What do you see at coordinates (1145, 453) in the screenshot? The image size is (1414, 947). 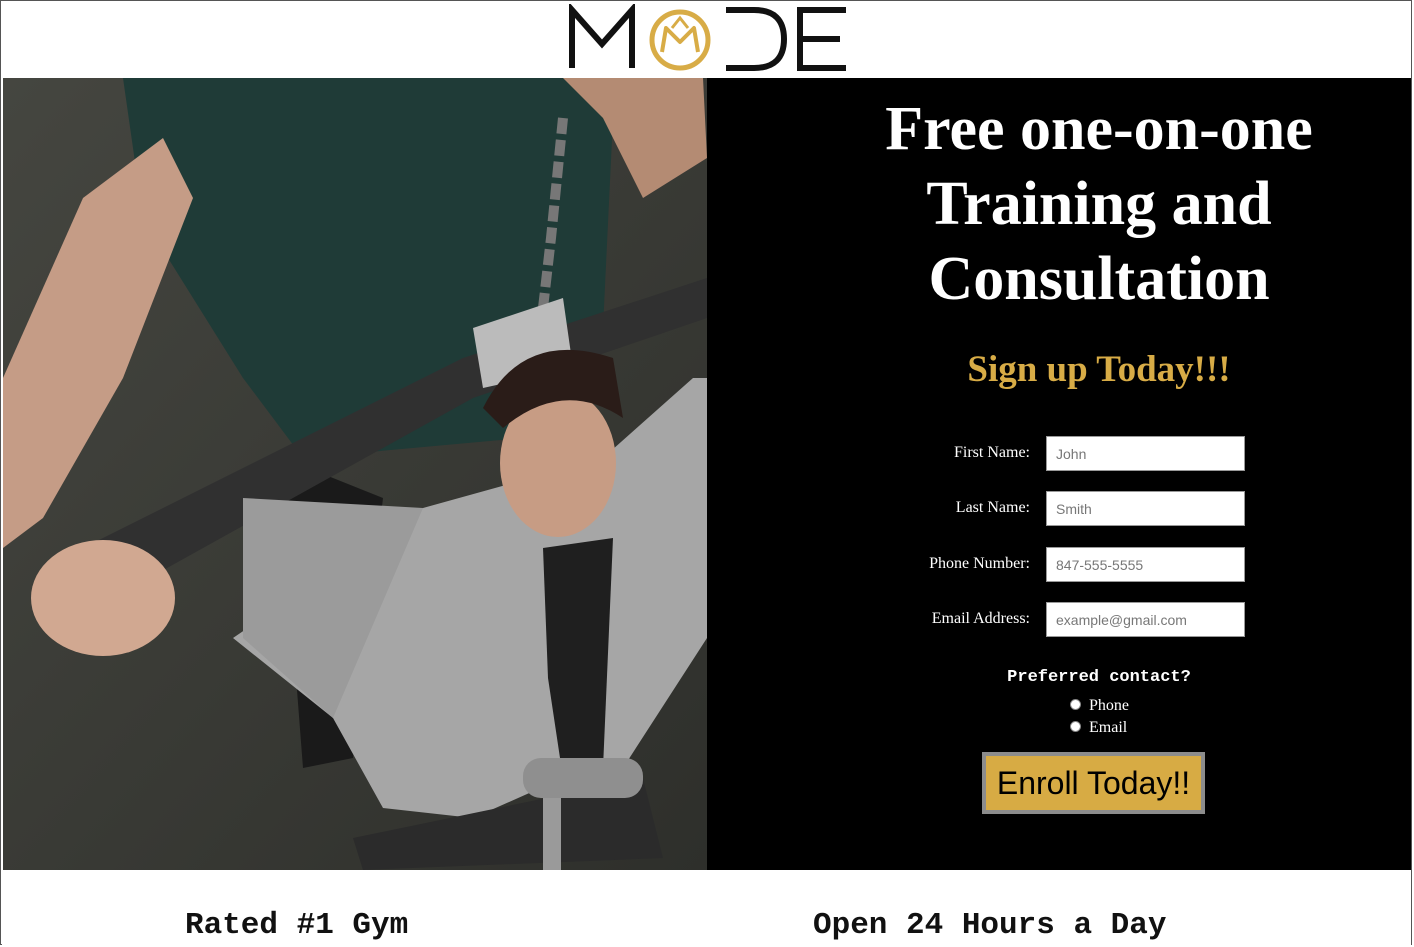 I see `first-name-input` at bounding box center [1145, 453].